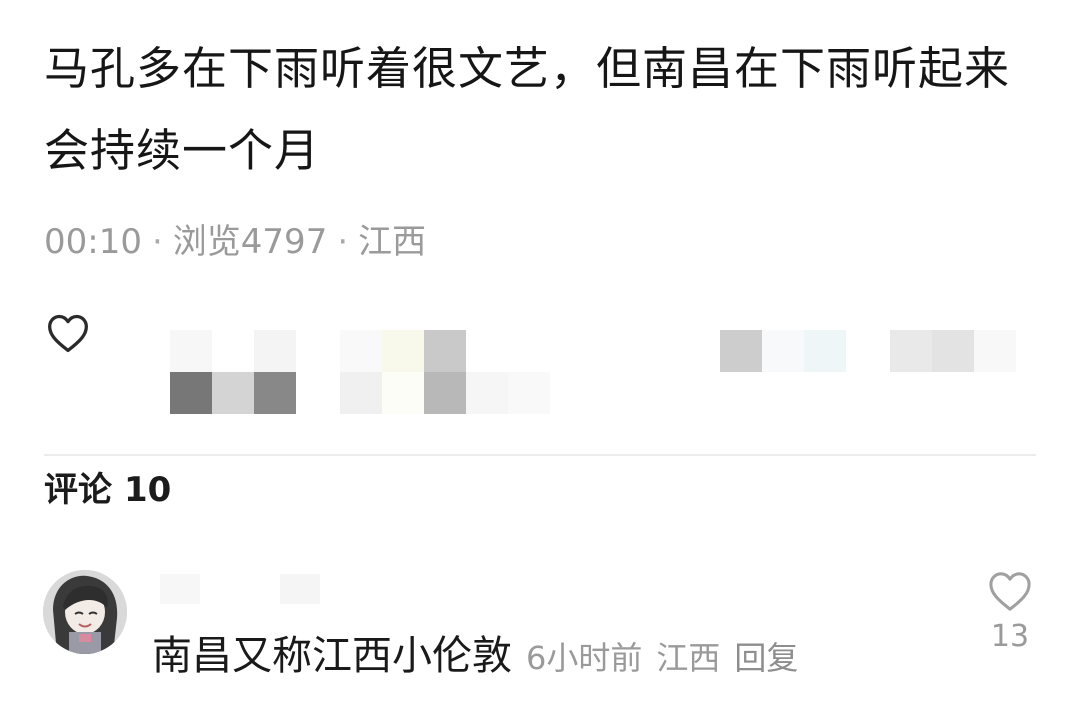  Describe the element at coordinates (332, 656) in the screenshot. I see `comment-text: 南昌又称江西小伦敦` at that location.